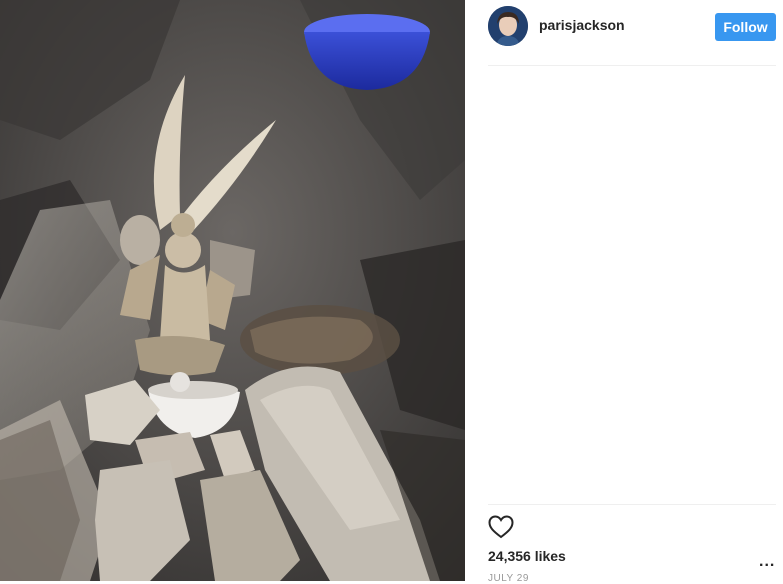  I want to click on likes-count: 24,356 likes, so click(527, 556).